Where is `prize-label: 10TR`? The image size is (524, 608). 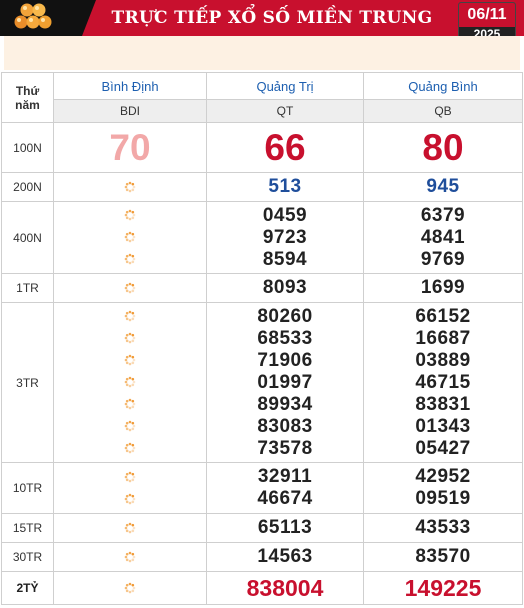 prize-label: 10TR is located at coordinates (27, 488).